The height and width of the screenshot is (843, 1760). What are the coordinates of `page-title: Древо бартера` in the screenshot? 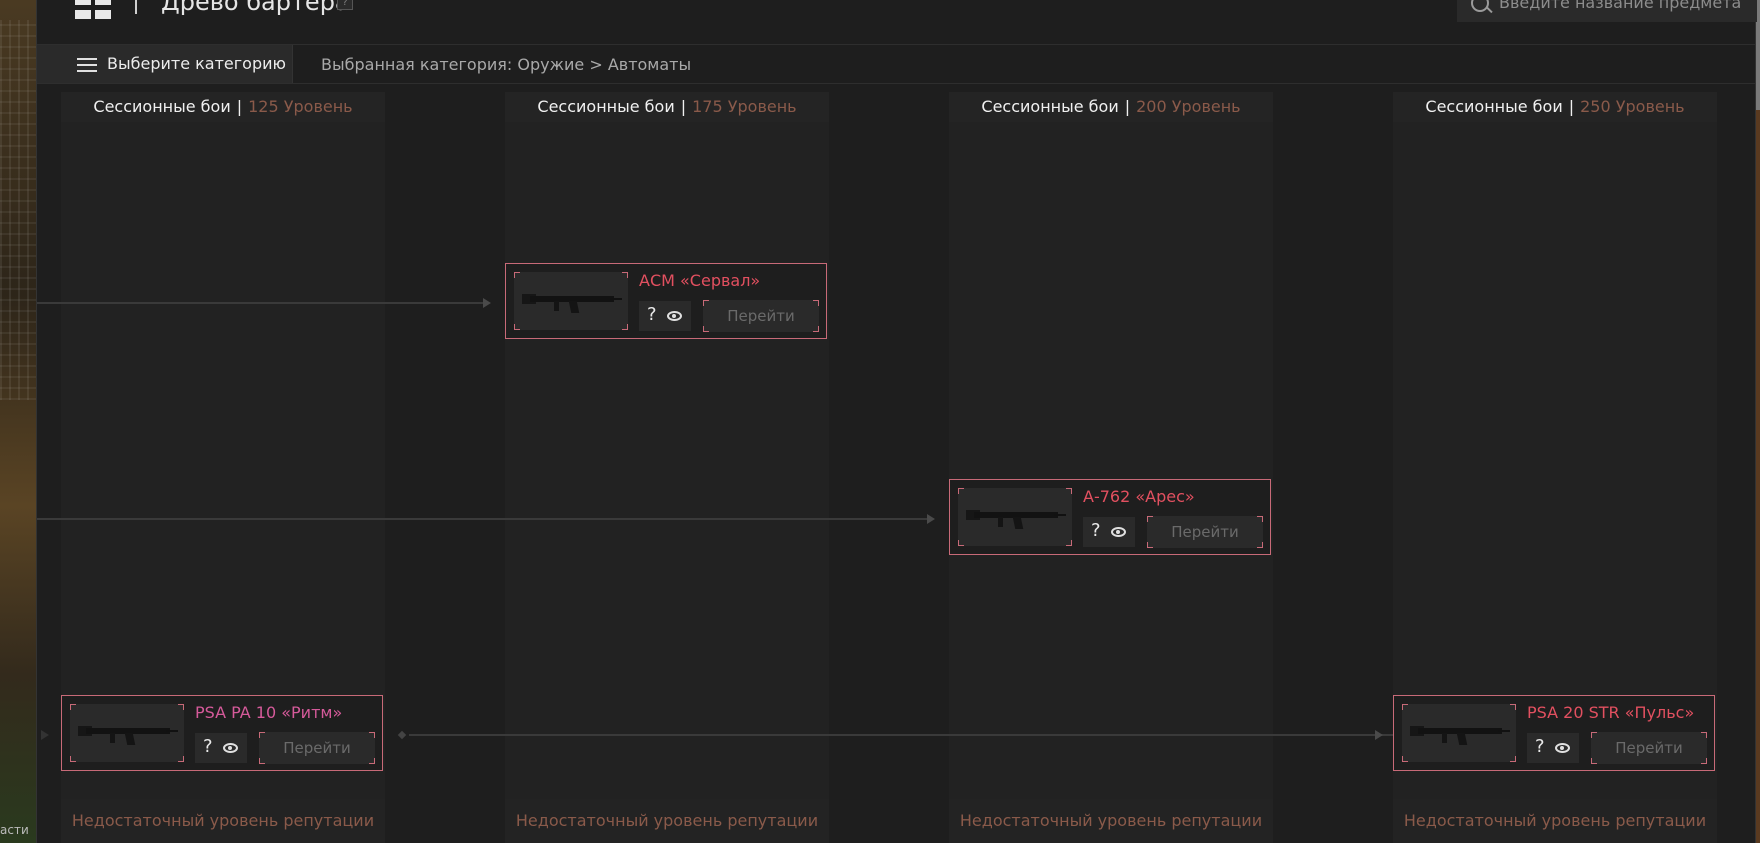 It's located at (255, 8).